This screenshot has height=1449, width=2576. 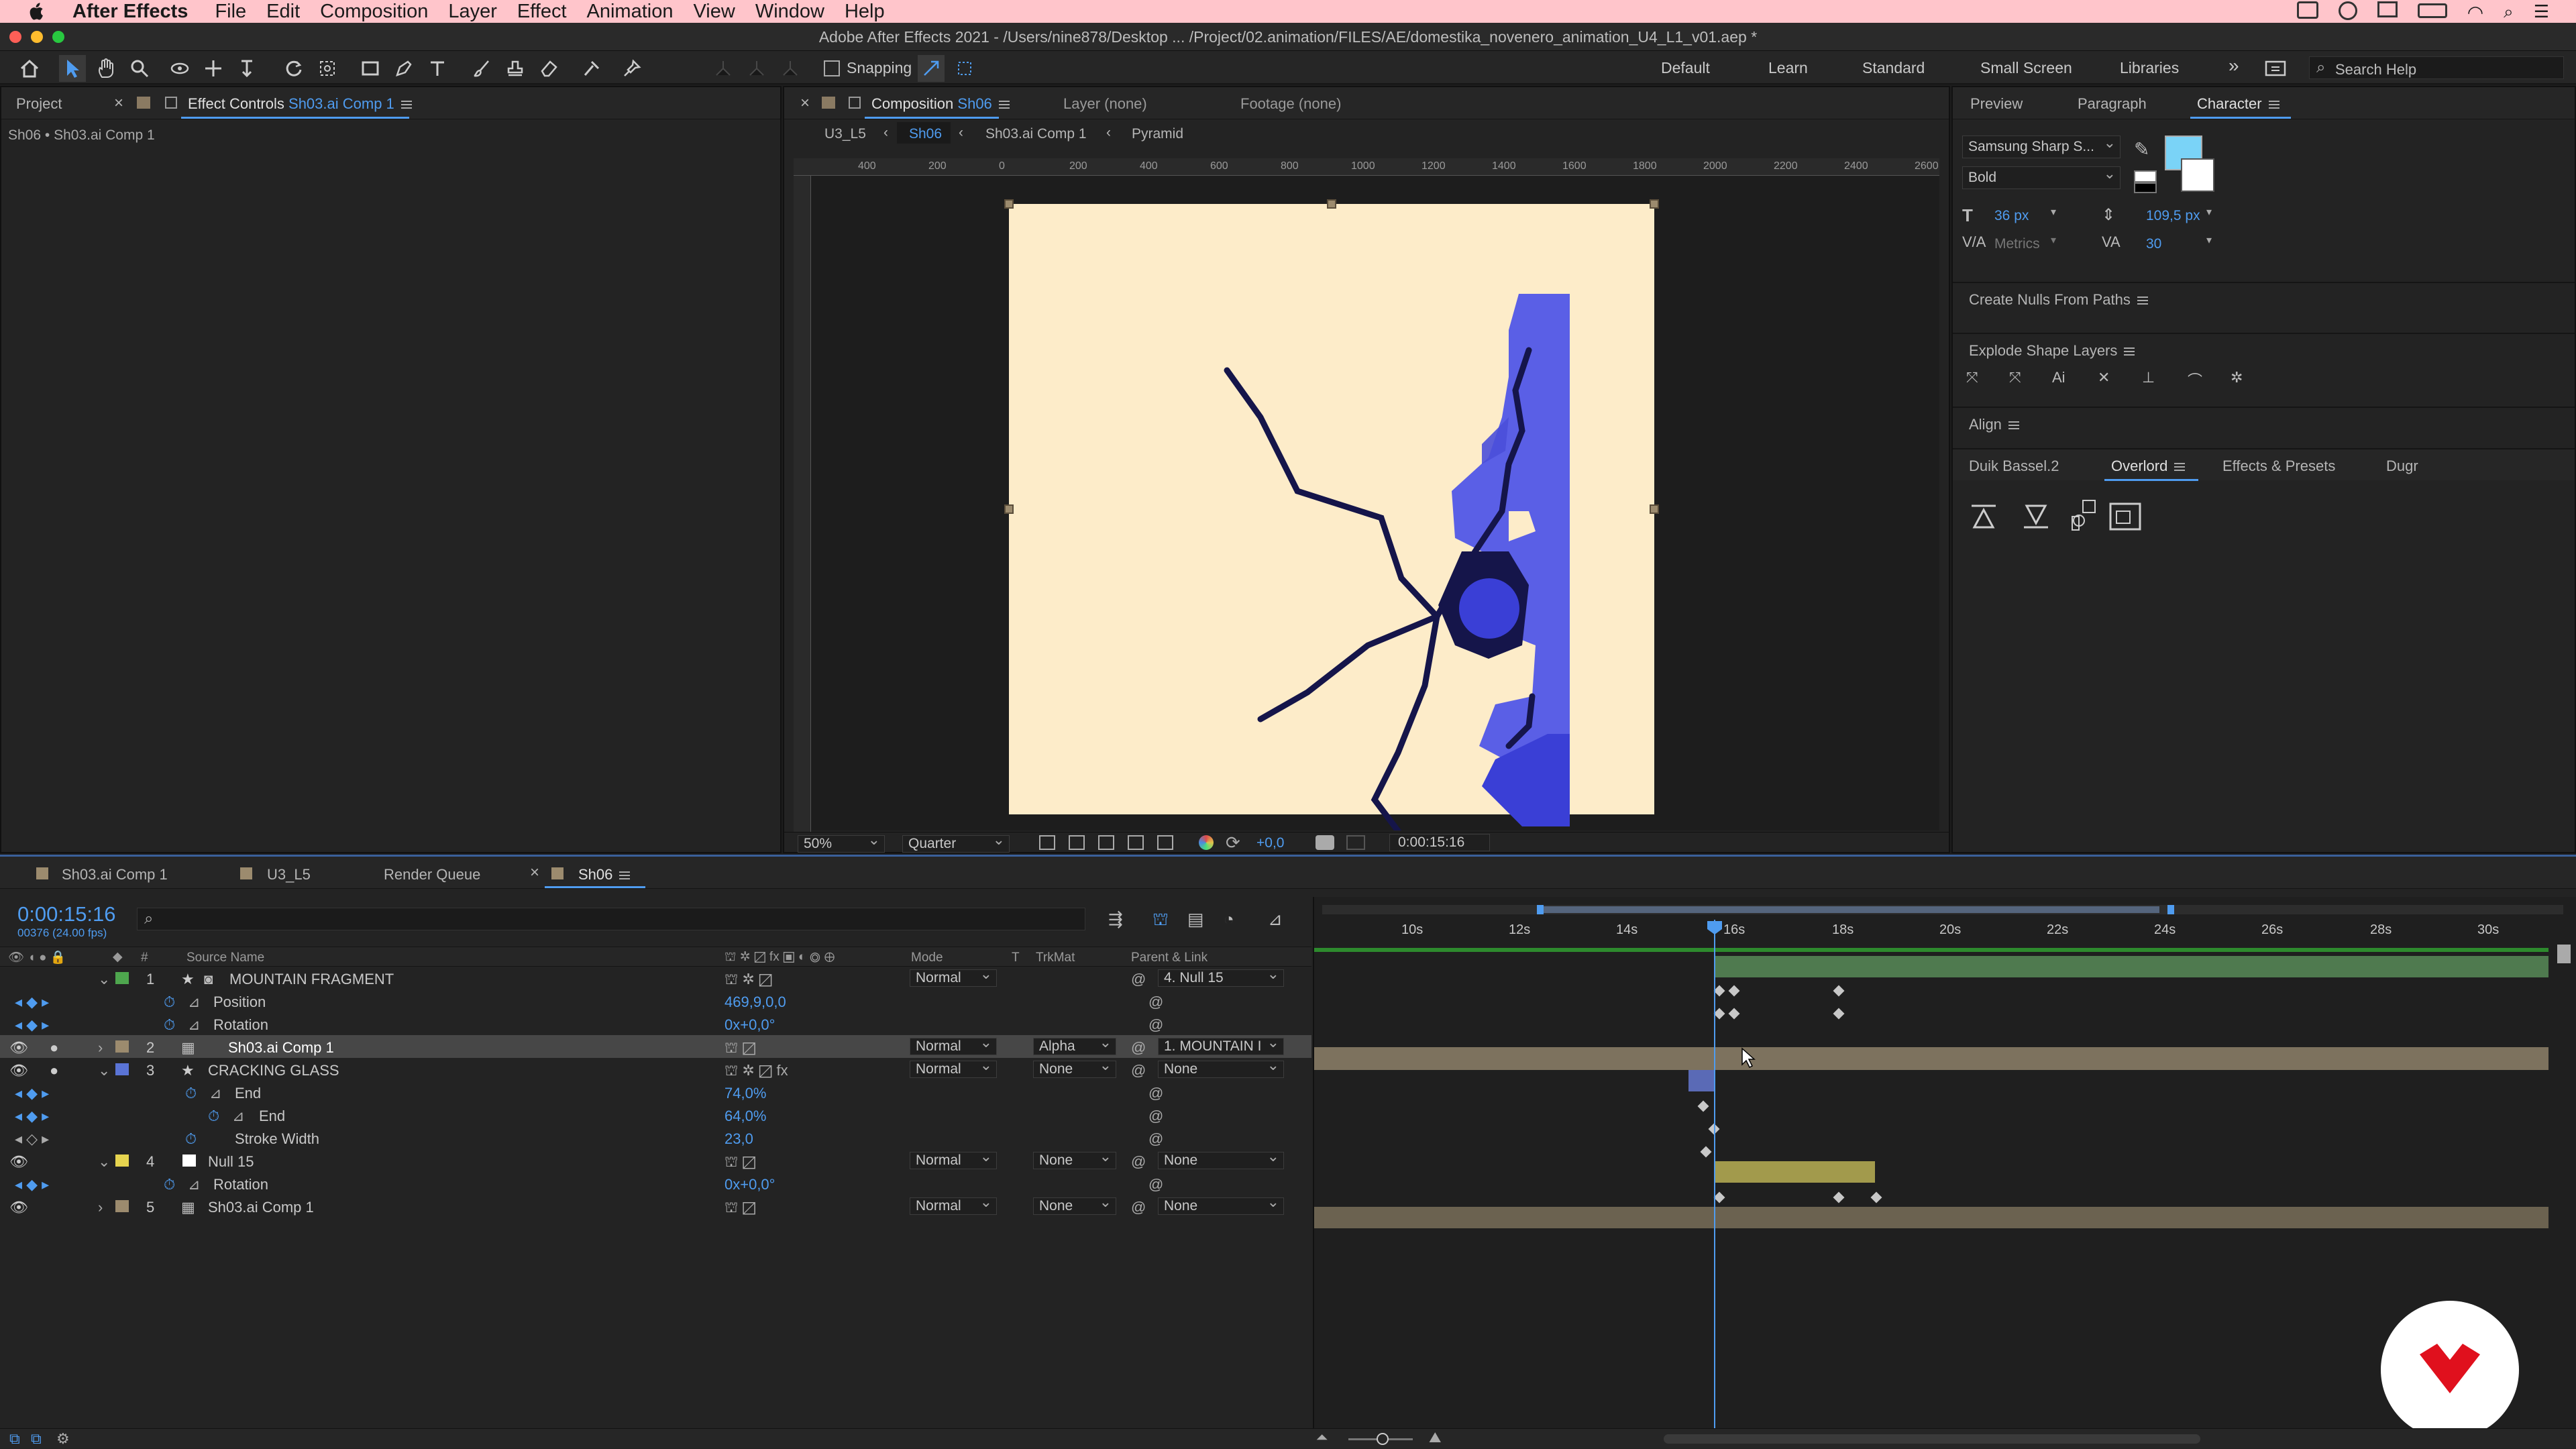 I want to click on stopwatch-icon: ⏱, so click(x=169, y=1184).